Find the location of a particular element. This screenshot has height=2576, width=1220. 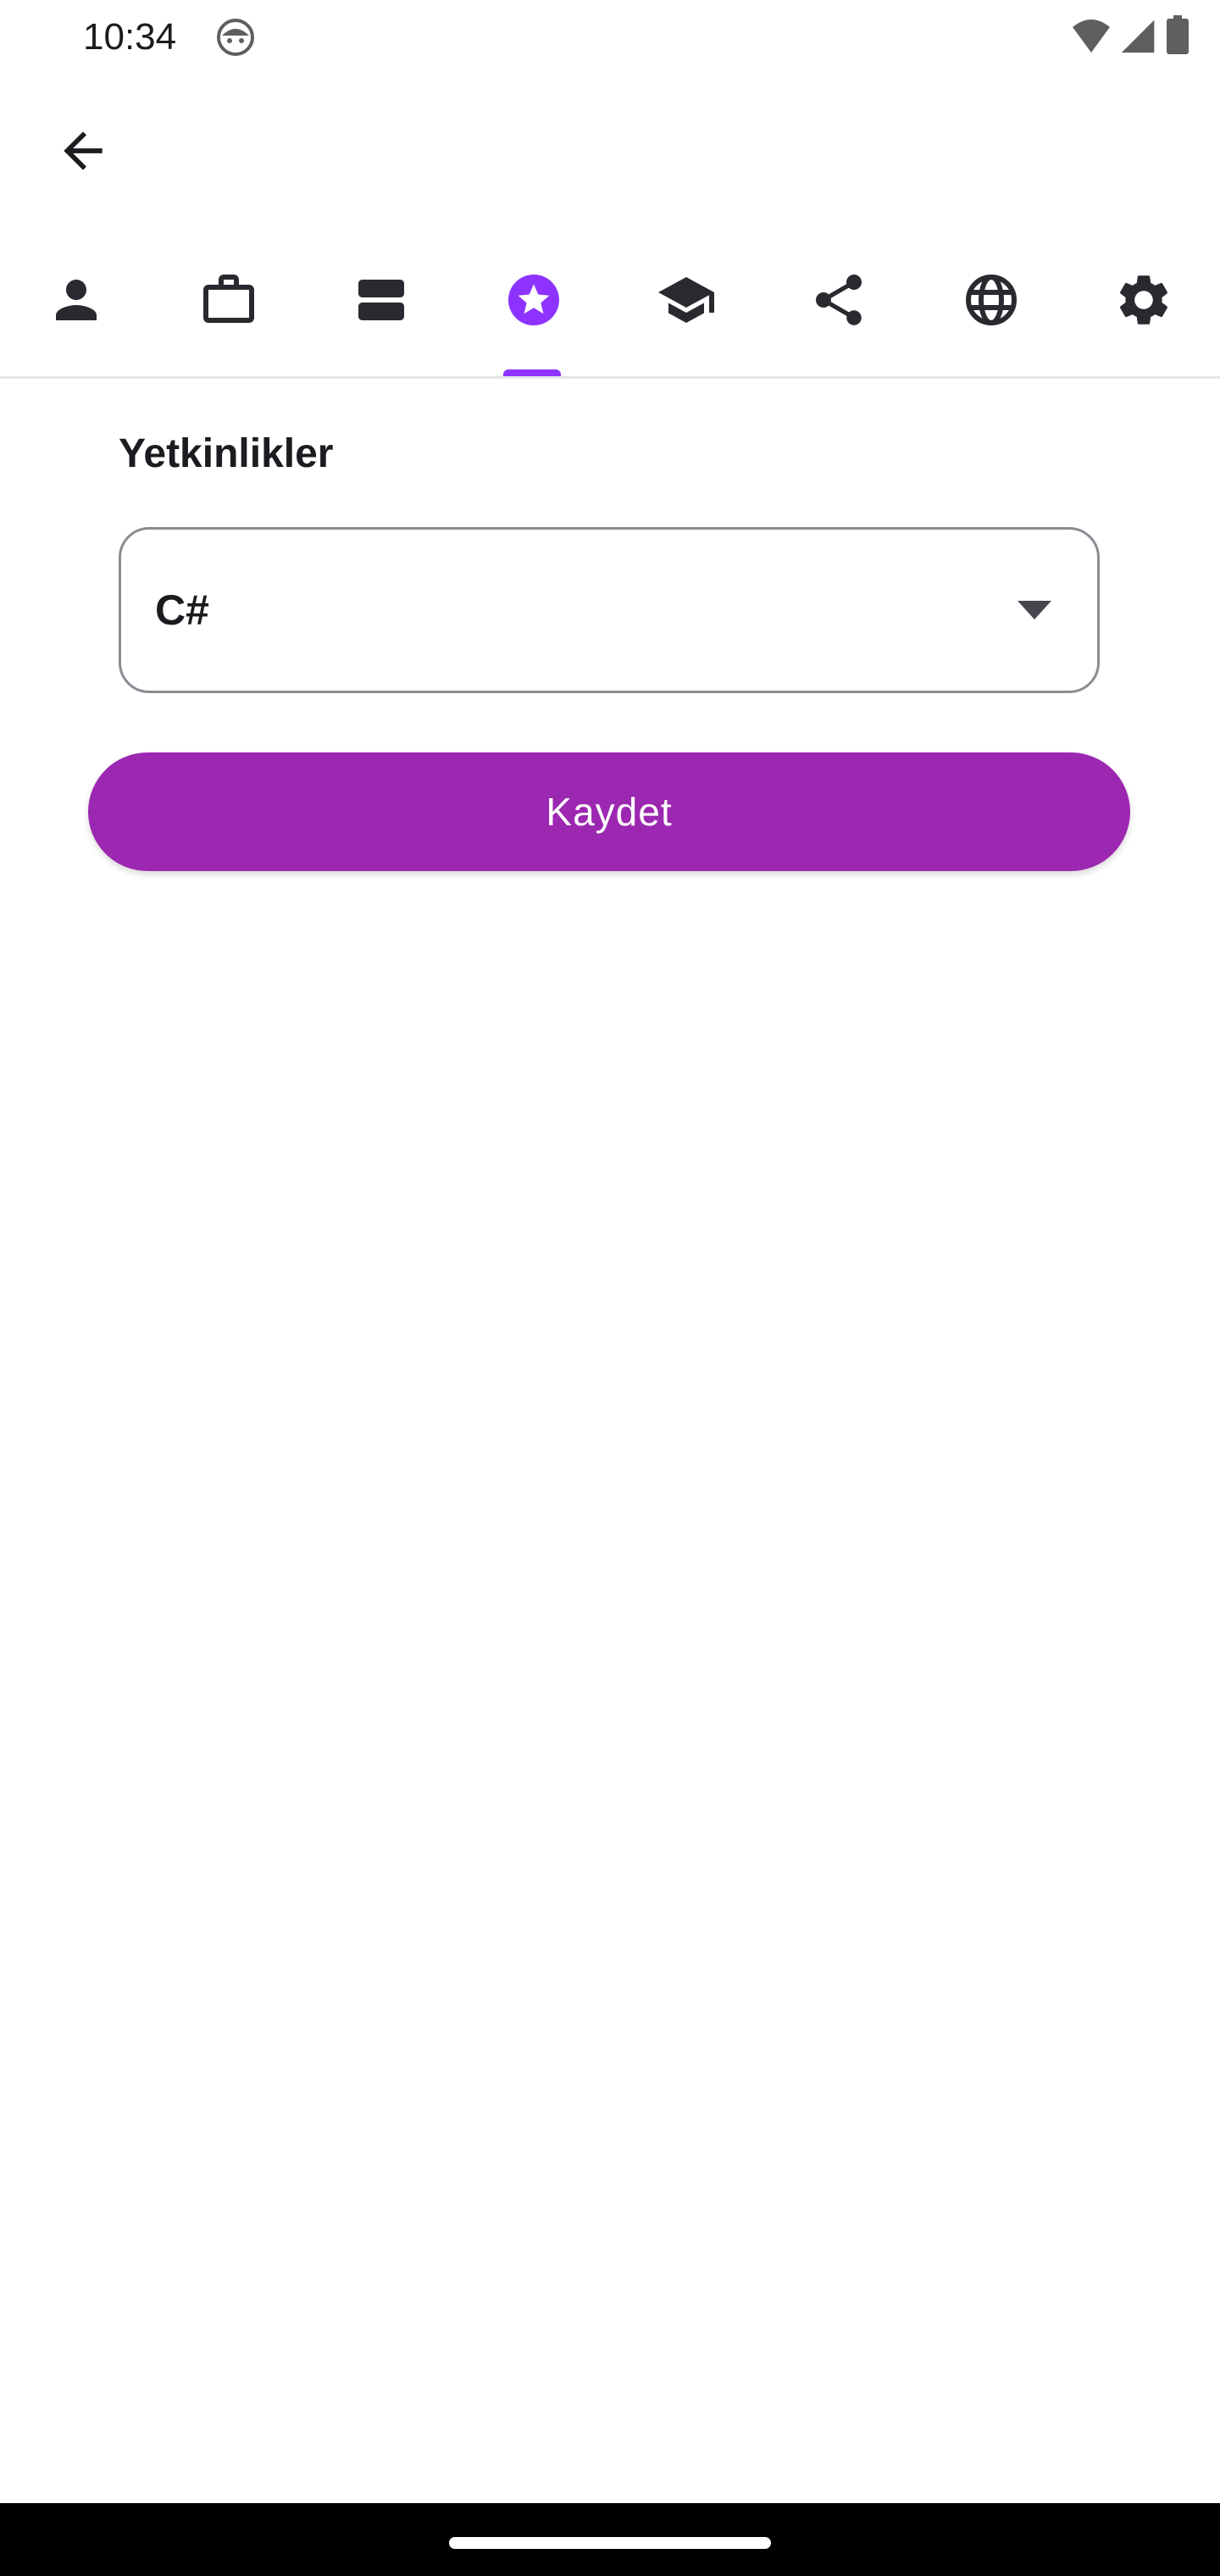

settings-gear-icon is located at coordinates (1143, 302).